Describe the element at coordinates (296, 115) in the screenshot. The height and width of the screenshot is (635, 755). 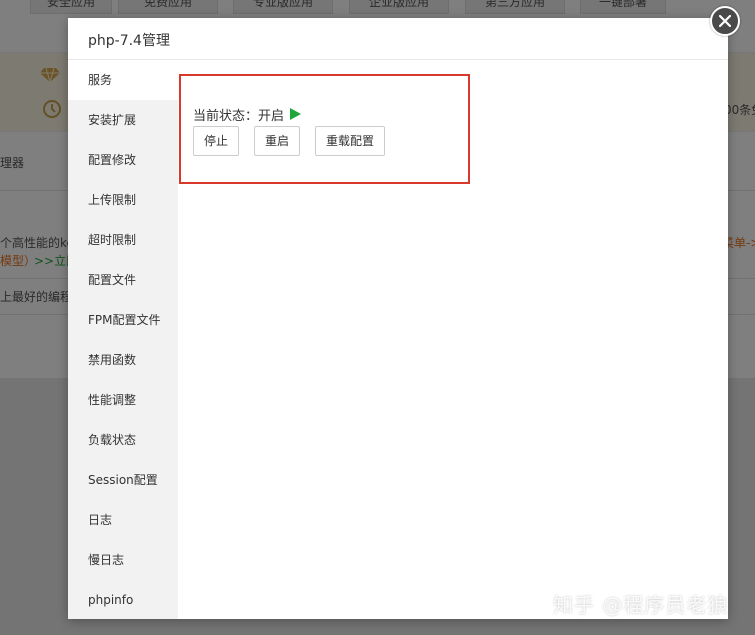
I see `play-icon` at that location.